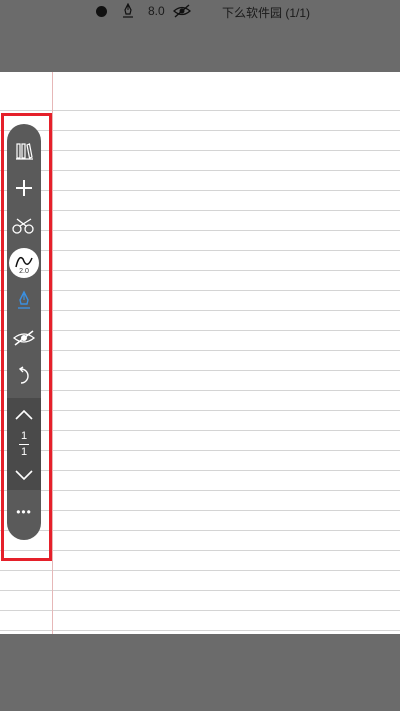  Describe the element at coordinates (200, 36) in the screenshot. I see `top-bar: 8.0 下么软件园 (1/1)` at that location.